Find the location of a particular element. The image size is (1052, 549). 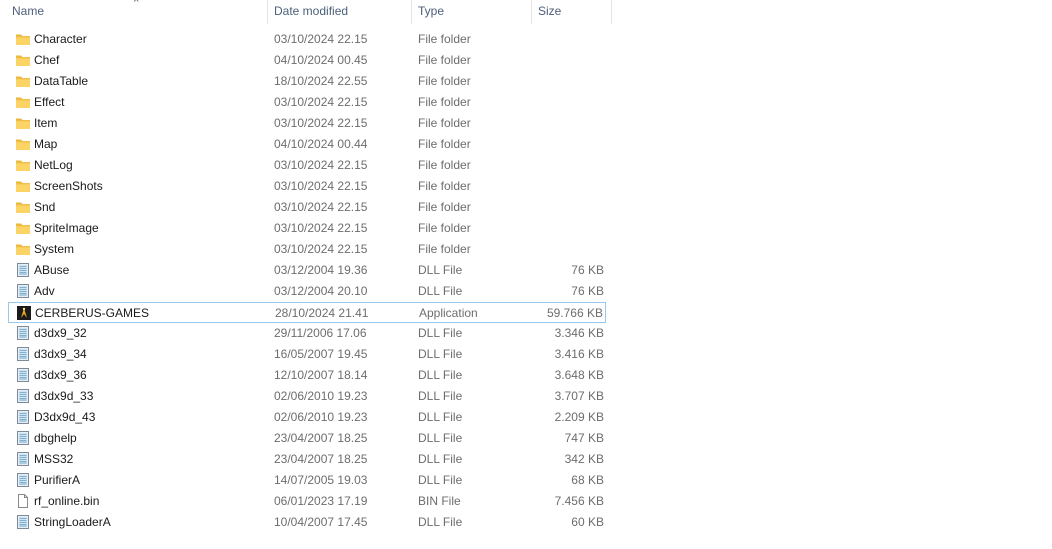

file-size: 3.346 KB is located at coordinates (579, 333).